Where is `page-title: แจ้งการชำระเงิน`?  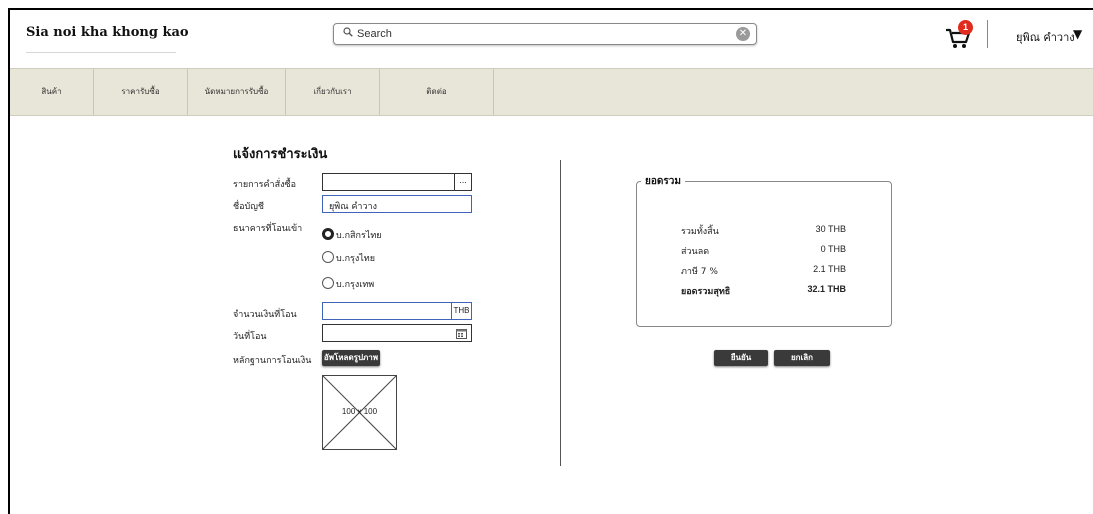 page-title: แจ้งการชำระเงิน is located at coordinates (280, 154).